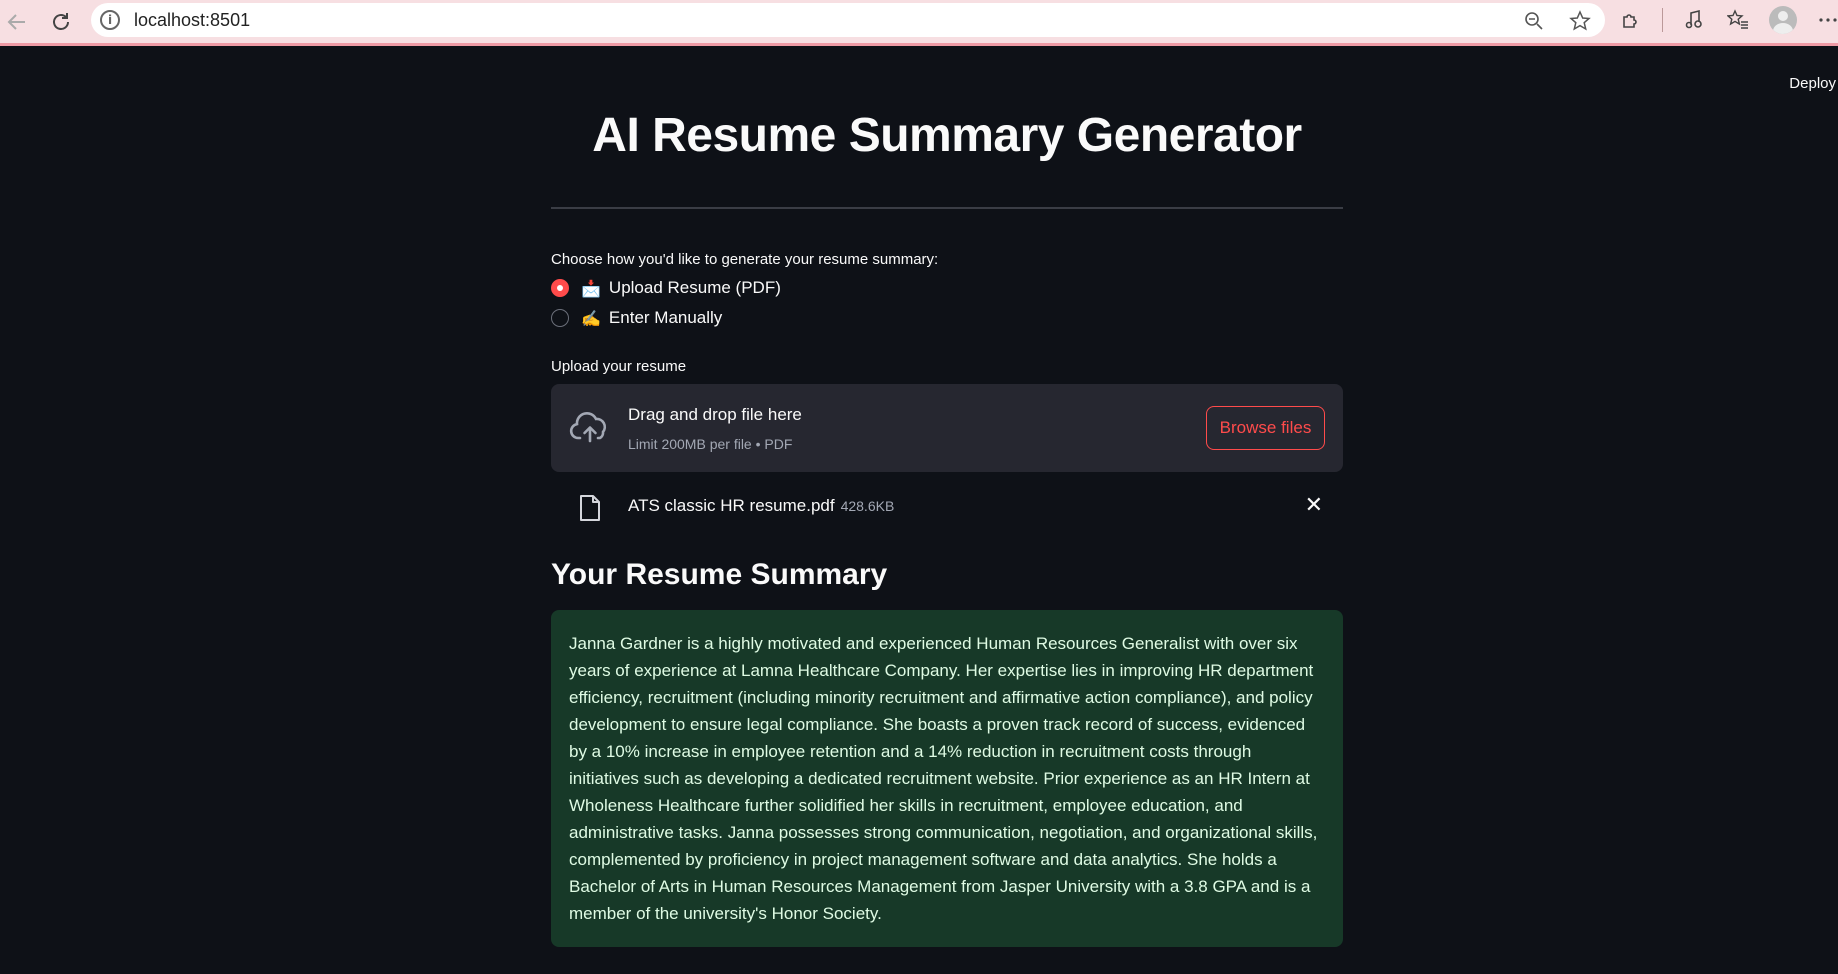 Image resolution: width=1838 pixels, height=974 pixels. Describe the element at coordinates (61, 22) in the screenshot. I see `reload-icon` at that location.